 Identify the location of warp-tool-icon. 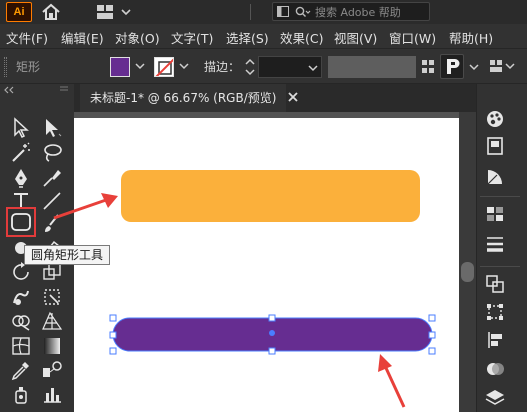
(21, 297).